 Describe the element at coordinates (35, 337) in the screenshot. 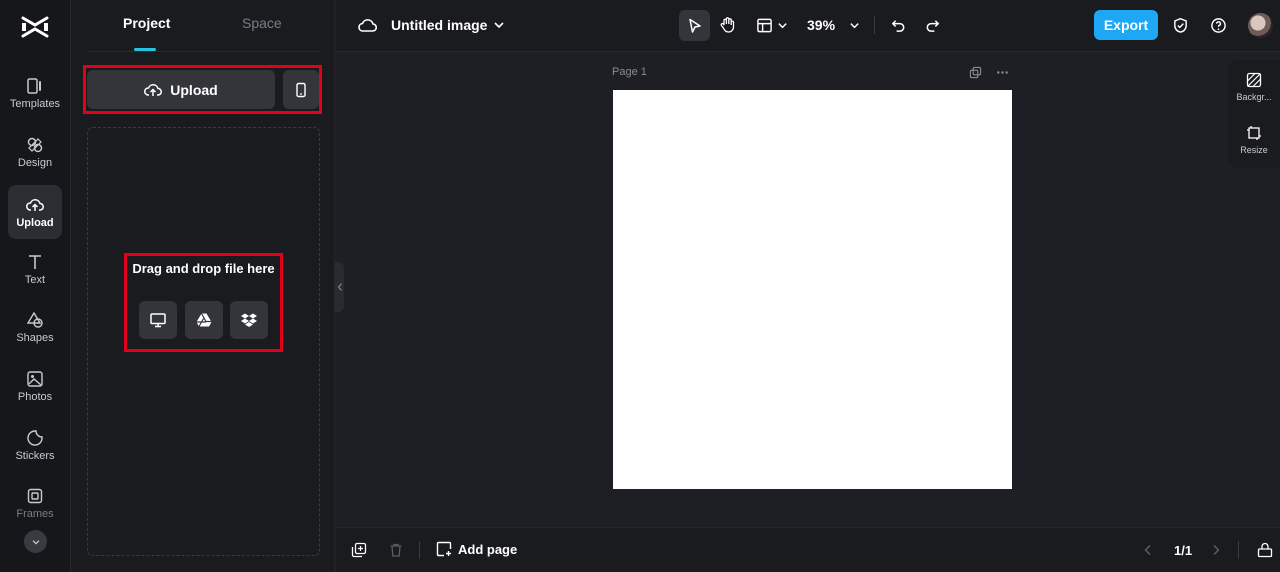

I see `rail-item-label: Shapes` at that location.